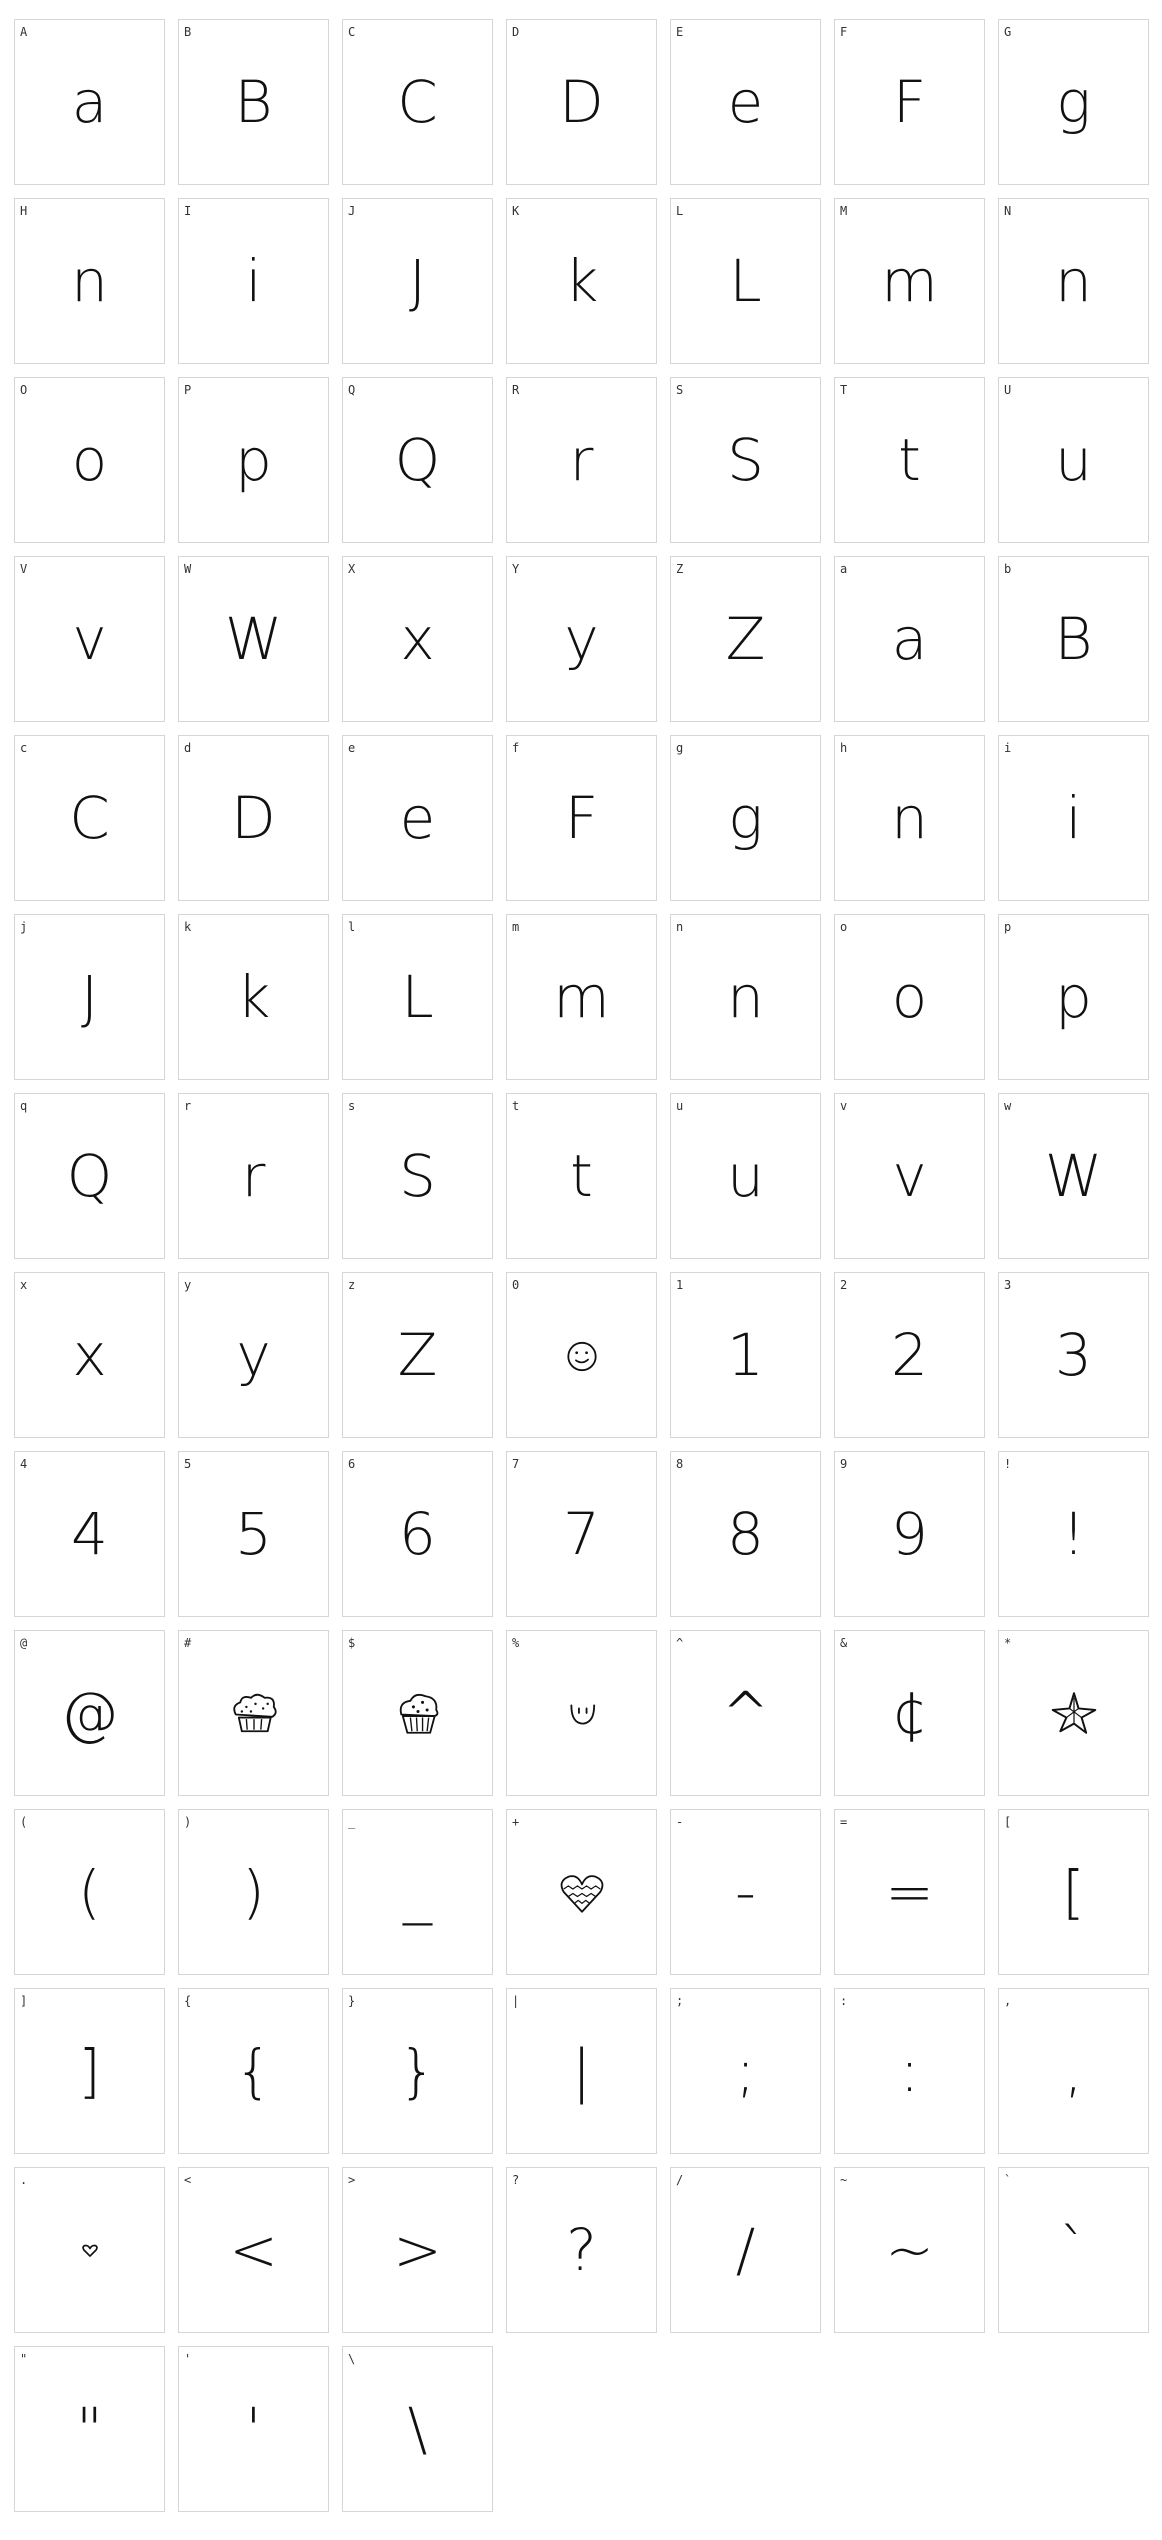 This screenshot has width=1162, height=2540. I want to click on glyph-cell: hn, so click(909, 818).